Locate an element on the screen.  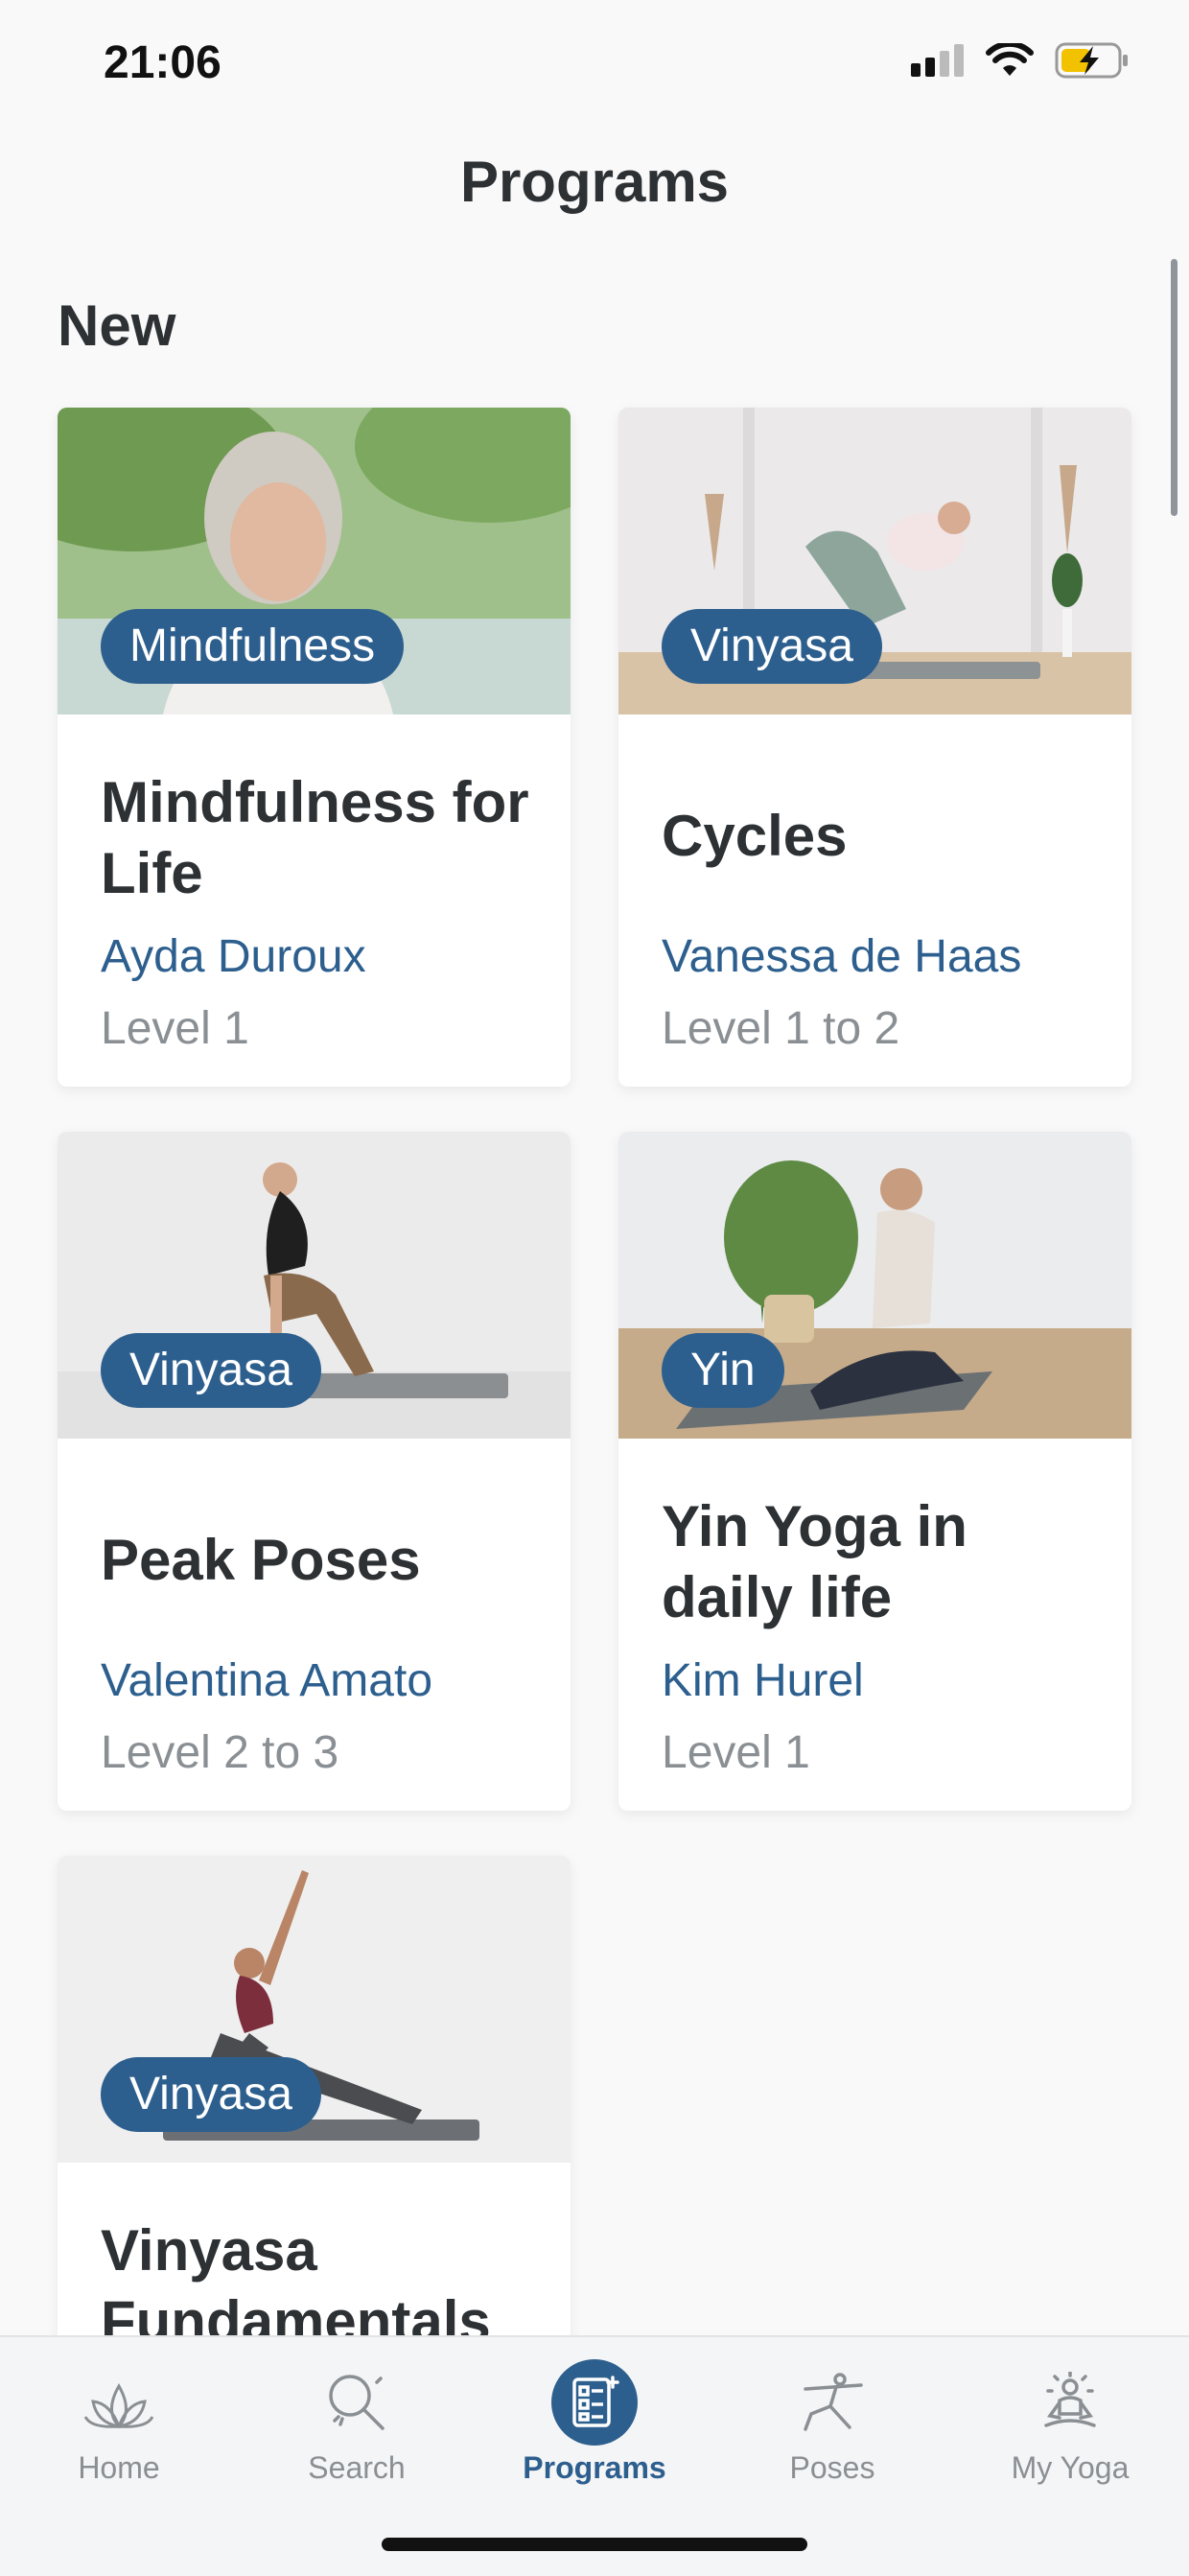
status-icons is located at coordinates (1020, 60).